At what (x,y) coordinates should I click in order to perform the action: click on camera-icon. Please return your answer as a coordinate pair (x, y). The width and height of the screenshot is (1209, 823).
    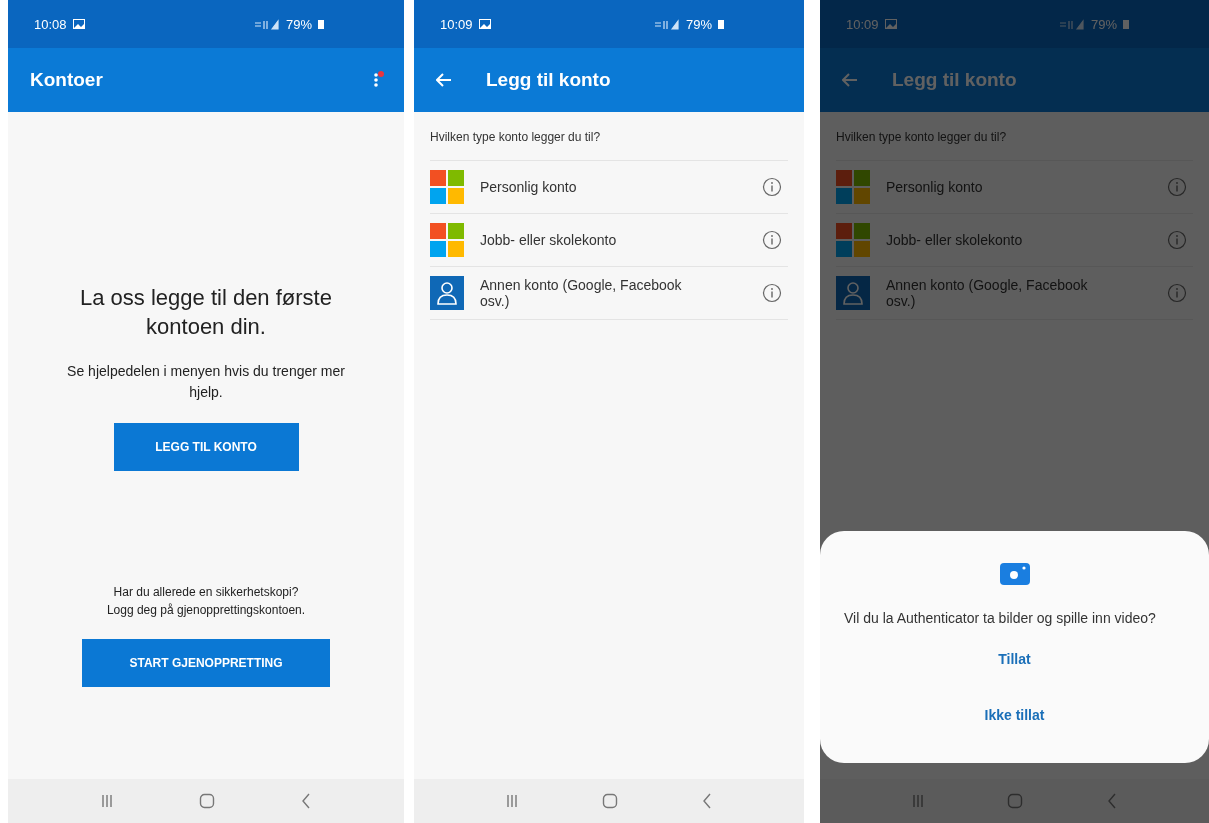
    Looking at the image, I should click on (1014, 574).